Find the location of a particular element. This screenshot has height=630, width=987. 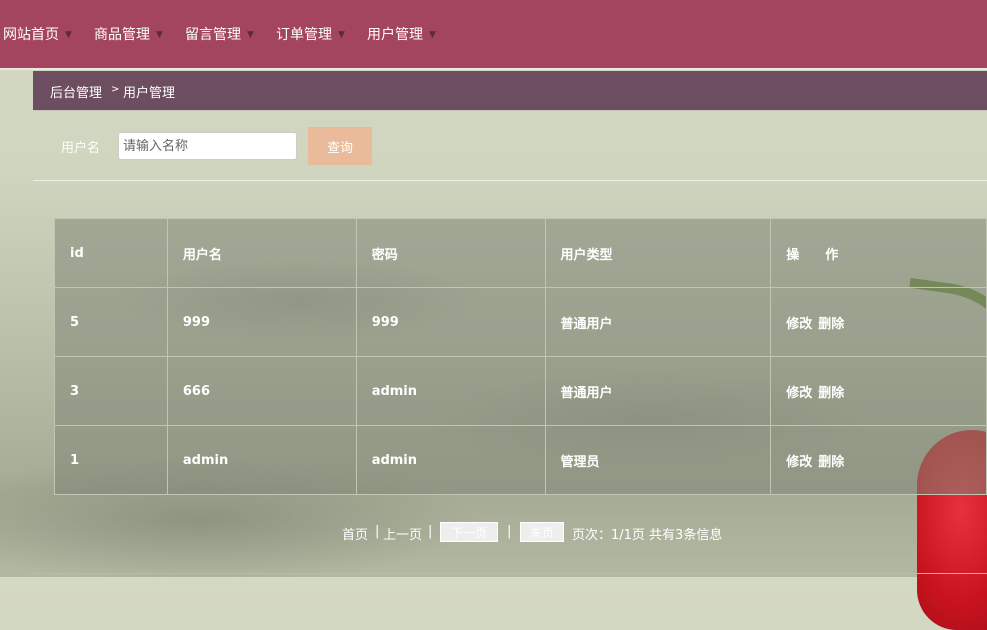

breadcrumb-current: 用户管理 is located at coordinates (149, 93).